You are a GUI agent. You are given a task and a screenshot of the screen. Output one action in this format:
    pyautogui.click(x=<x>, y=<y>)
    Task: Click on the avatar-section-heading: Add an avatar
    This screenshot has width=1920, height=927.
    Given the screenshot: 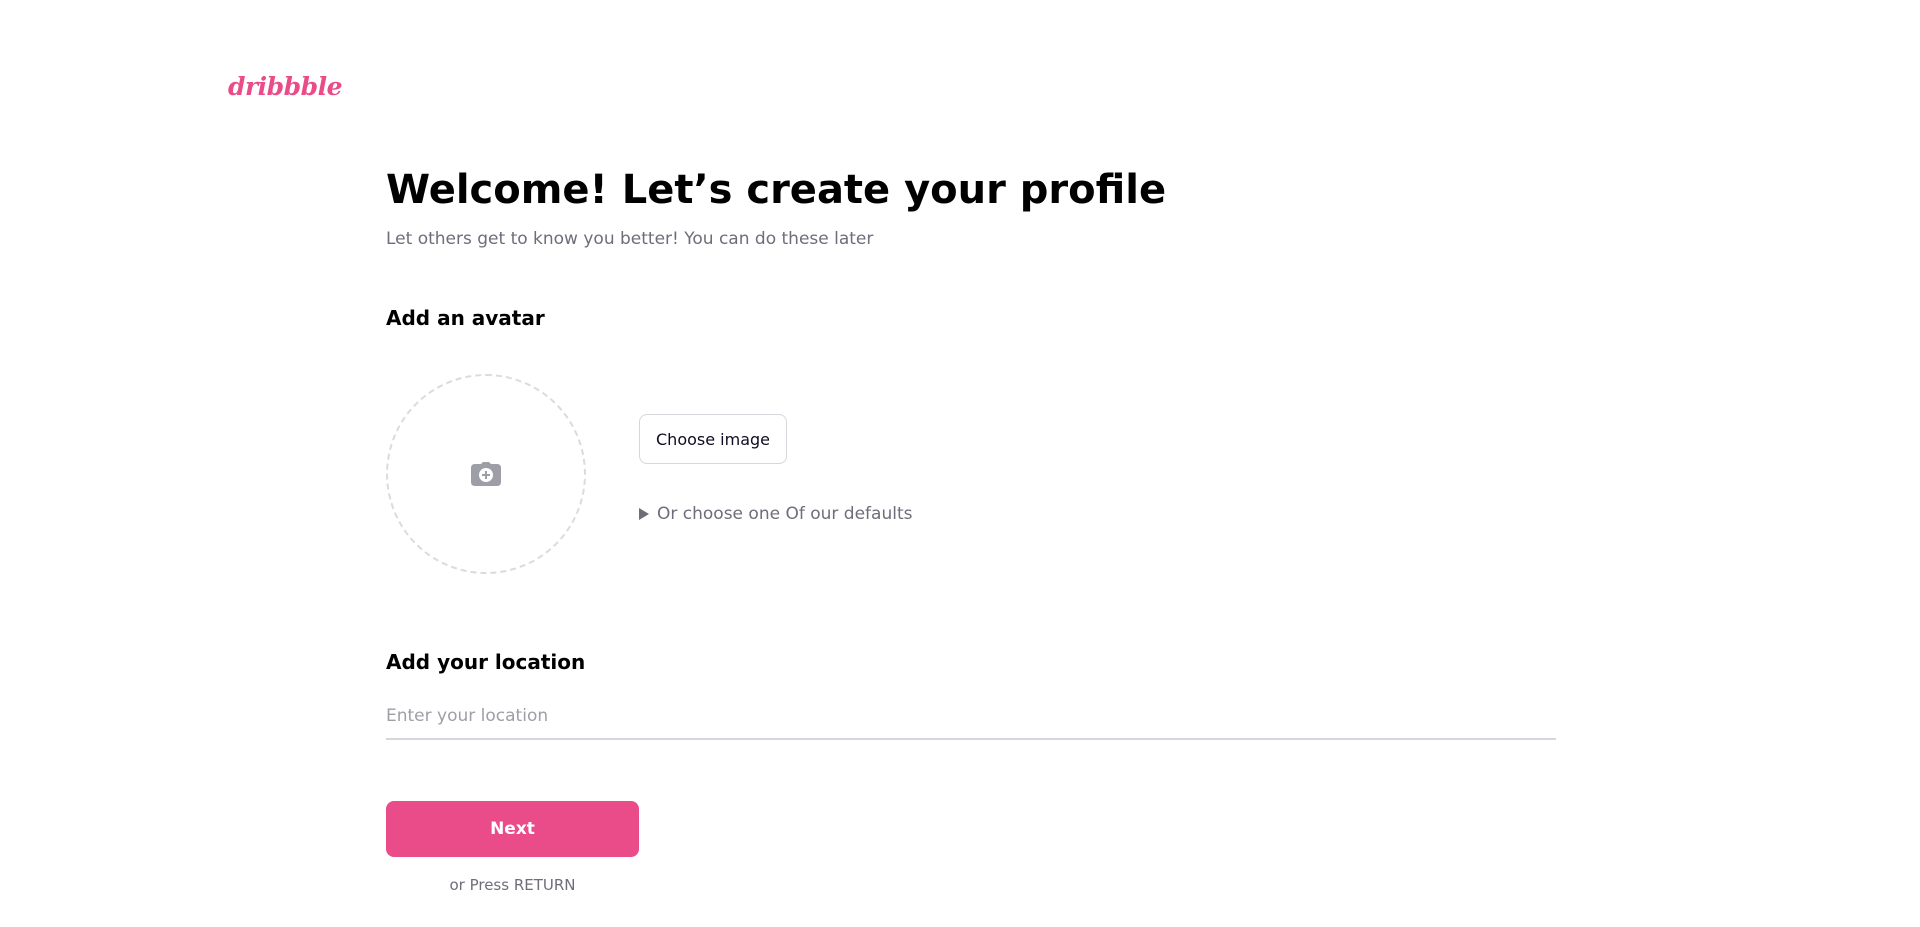 What is the action you would take?
    pyautogui.click(x=465, y=318)
    